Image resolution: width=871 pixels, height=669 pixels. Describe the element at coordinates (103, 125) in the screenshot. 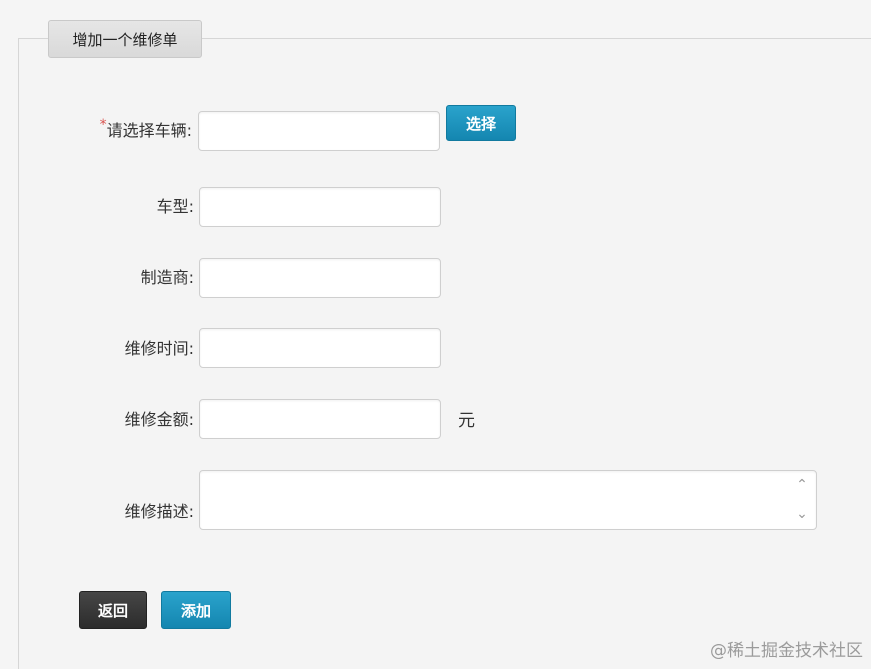

I see `required-mark: *` at that location.